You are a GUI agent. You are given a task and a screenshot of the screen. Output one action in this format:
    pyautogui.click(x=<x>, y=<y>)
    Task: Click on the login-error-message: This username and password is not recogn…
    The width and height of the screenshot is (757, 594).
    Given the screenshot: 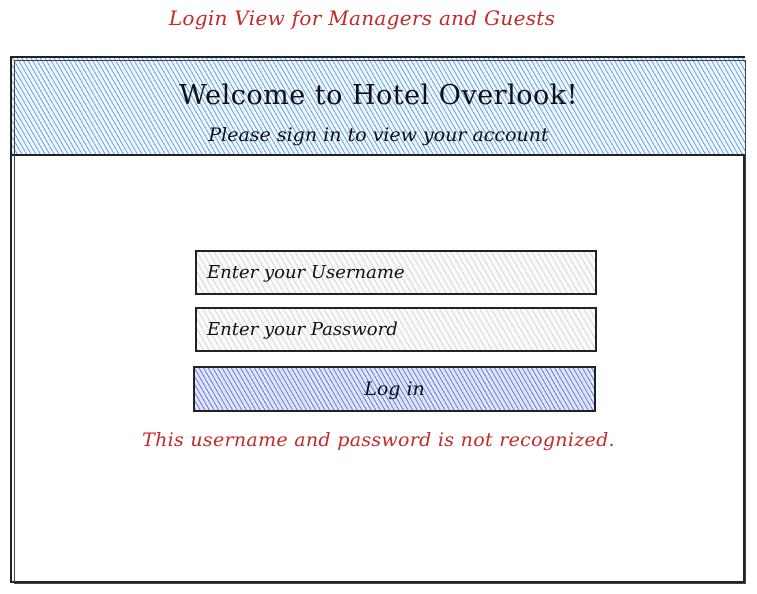 What is the action you would take?
    pyautogui.click(x=378, y=440)
    